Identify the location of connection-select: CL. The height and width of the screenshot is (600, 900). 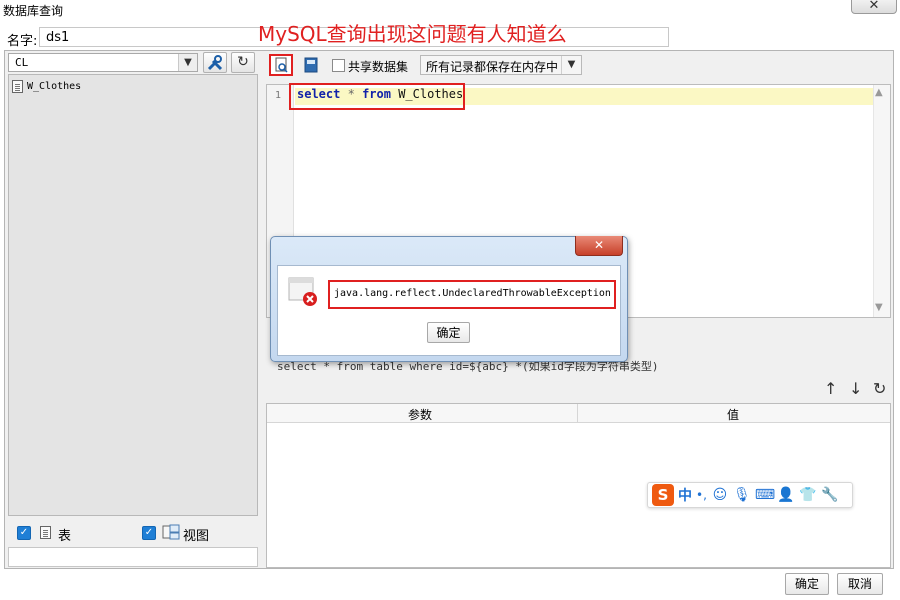
(103, 62).